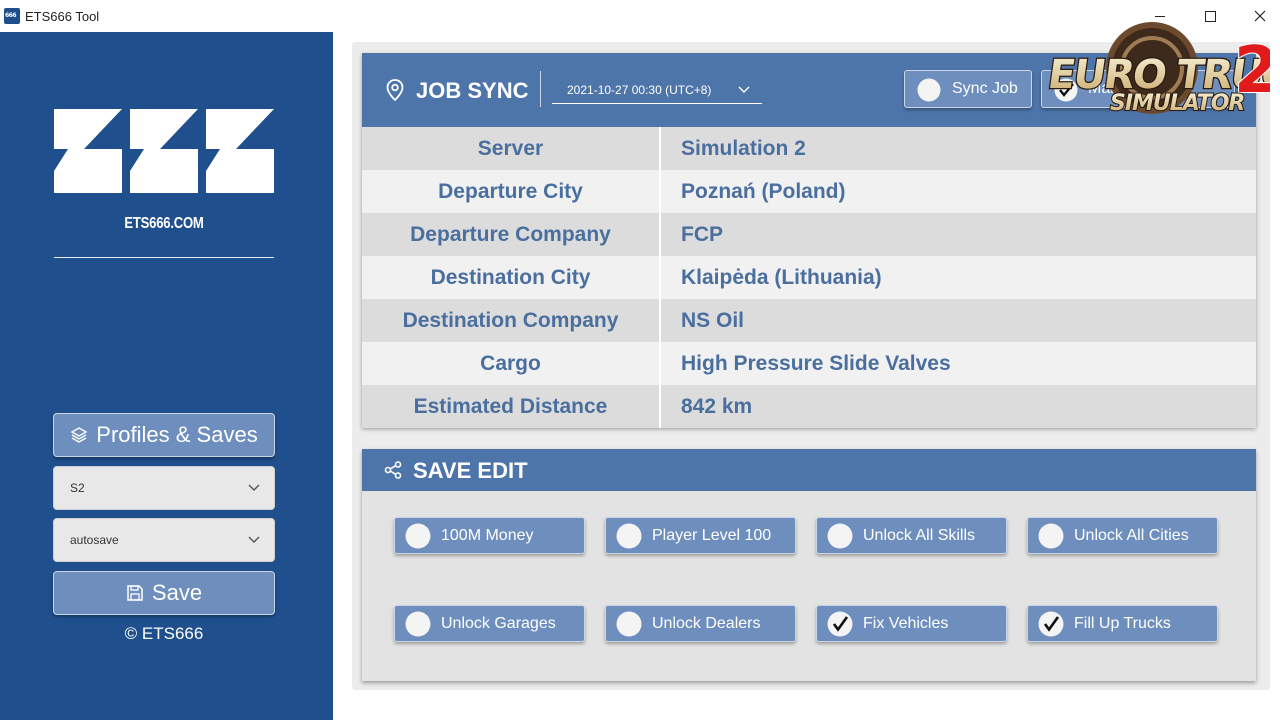 The image size is (1280, 720). I want to click on row-key: Departure Company, so click(510, 234).